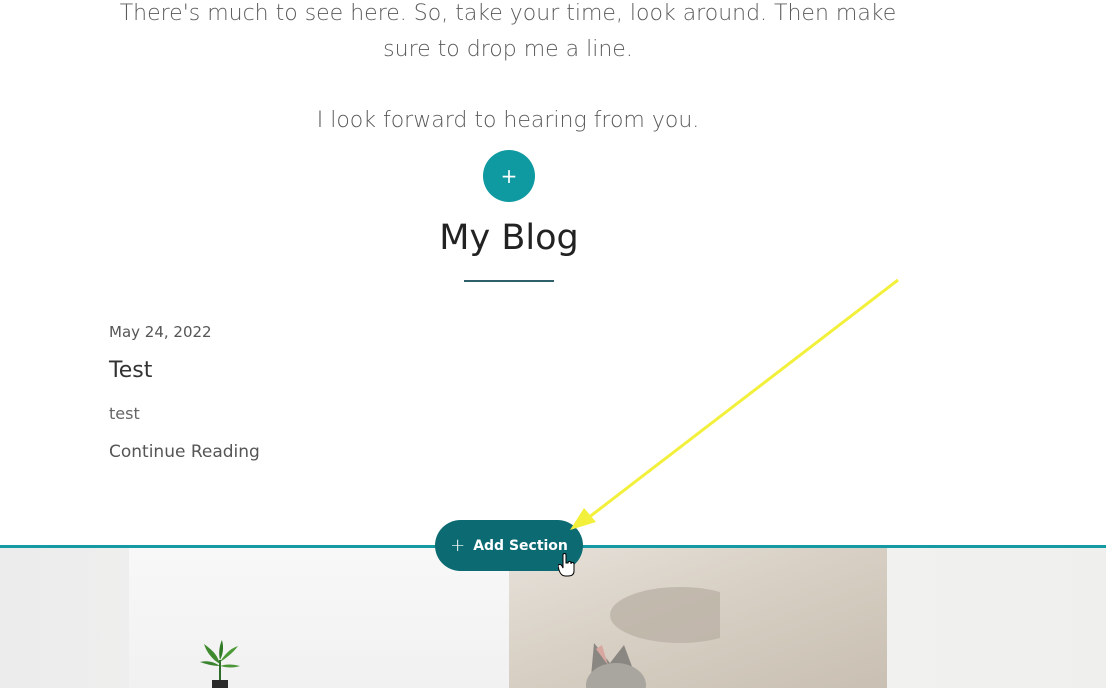  Describe the element at coordinates (653, 637) in the screenshot. I see `cat-illustration` at that location.